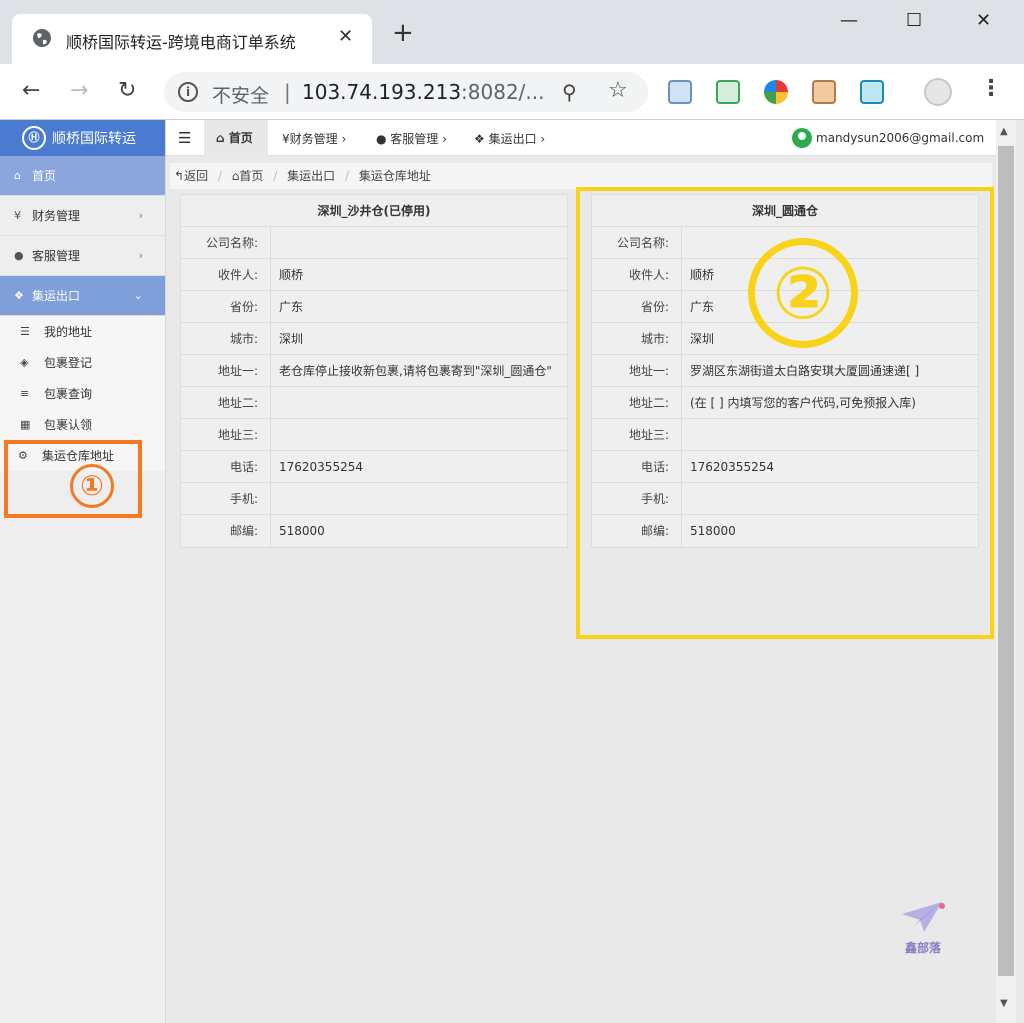 The height and width of the screenshot is (1023, 1024). I want to click on globe-icon, so click(42, 38).